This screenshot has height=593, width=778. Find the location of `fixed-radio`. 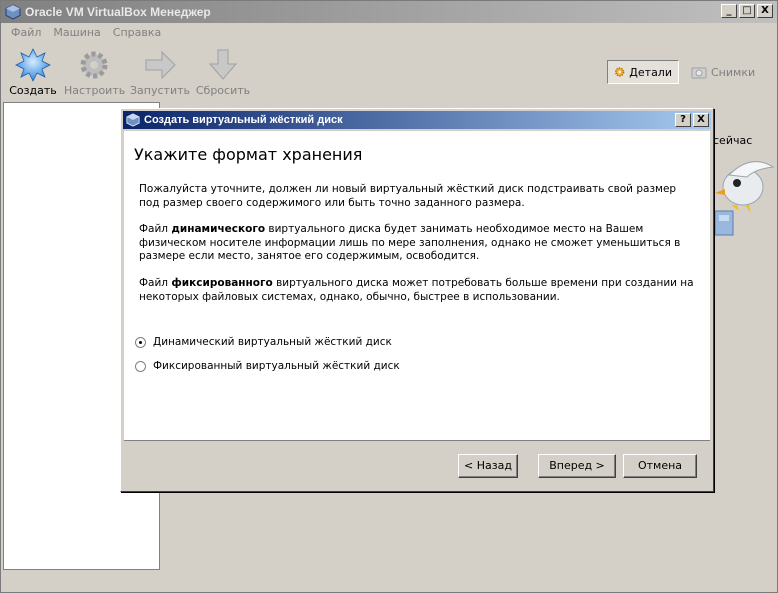

fixed-radio is located at coordinates (140, 366).